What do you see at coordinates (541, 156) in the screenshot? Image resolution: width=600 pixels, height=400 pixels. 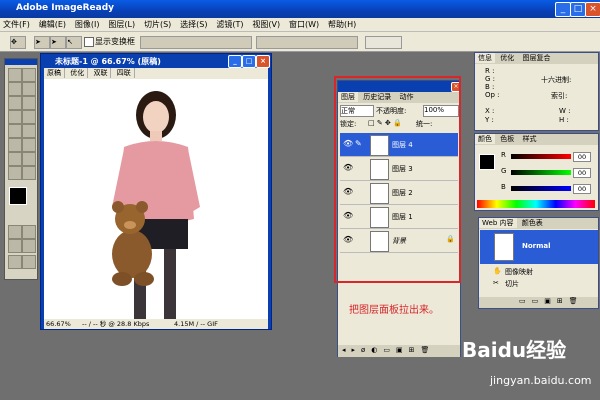 I see `slider-r` at bounding box center [541, 156].